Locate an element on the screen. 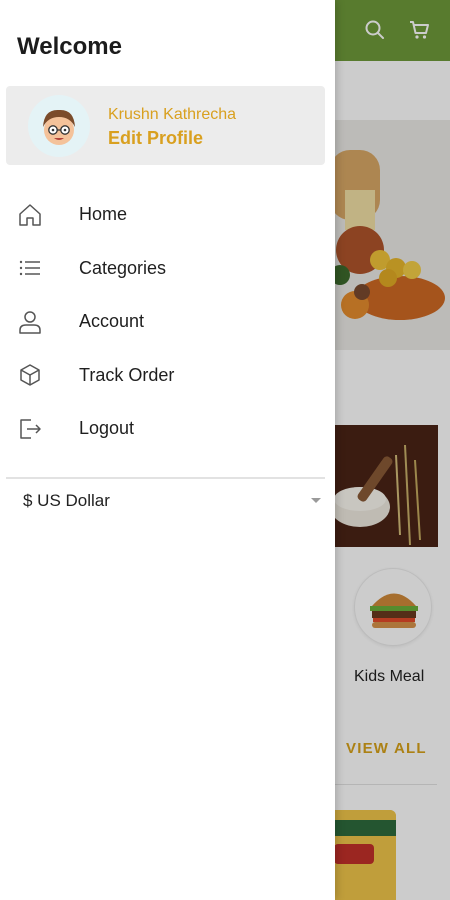  currency-selected-value: $ US Dollar is located at coordinates (66, 500).